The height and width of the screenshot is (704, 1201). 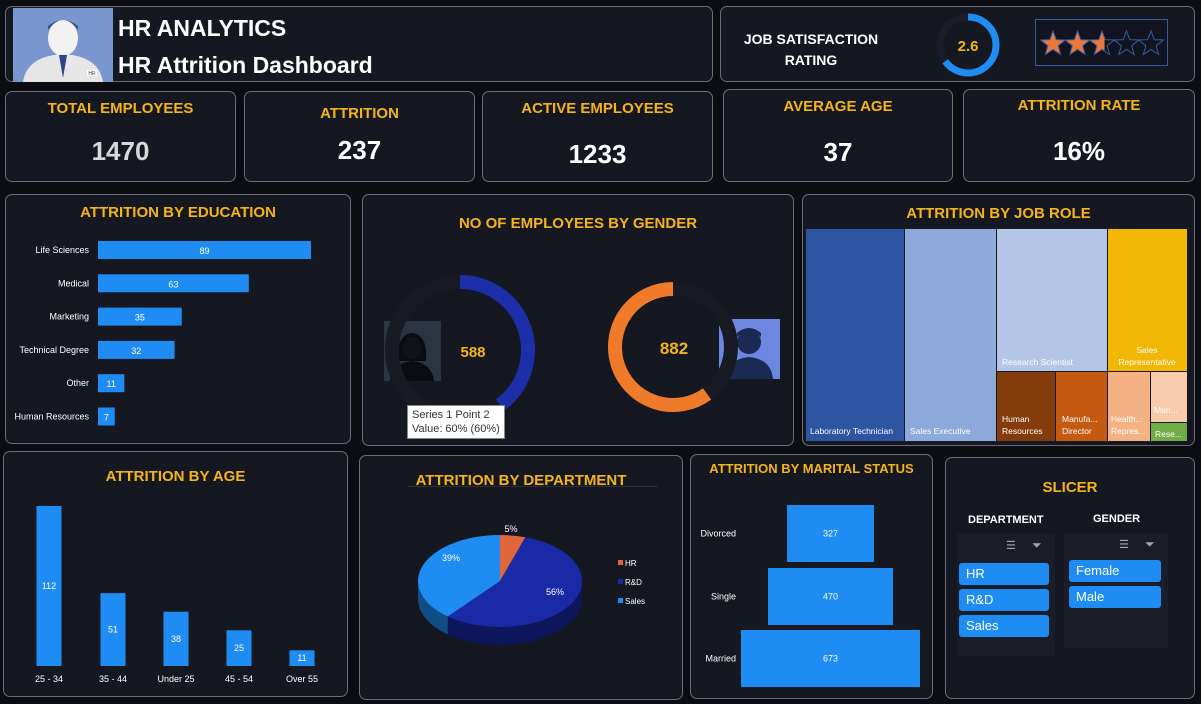 I want to click on category-label: 35 - 44, so click(x=113, y=679).